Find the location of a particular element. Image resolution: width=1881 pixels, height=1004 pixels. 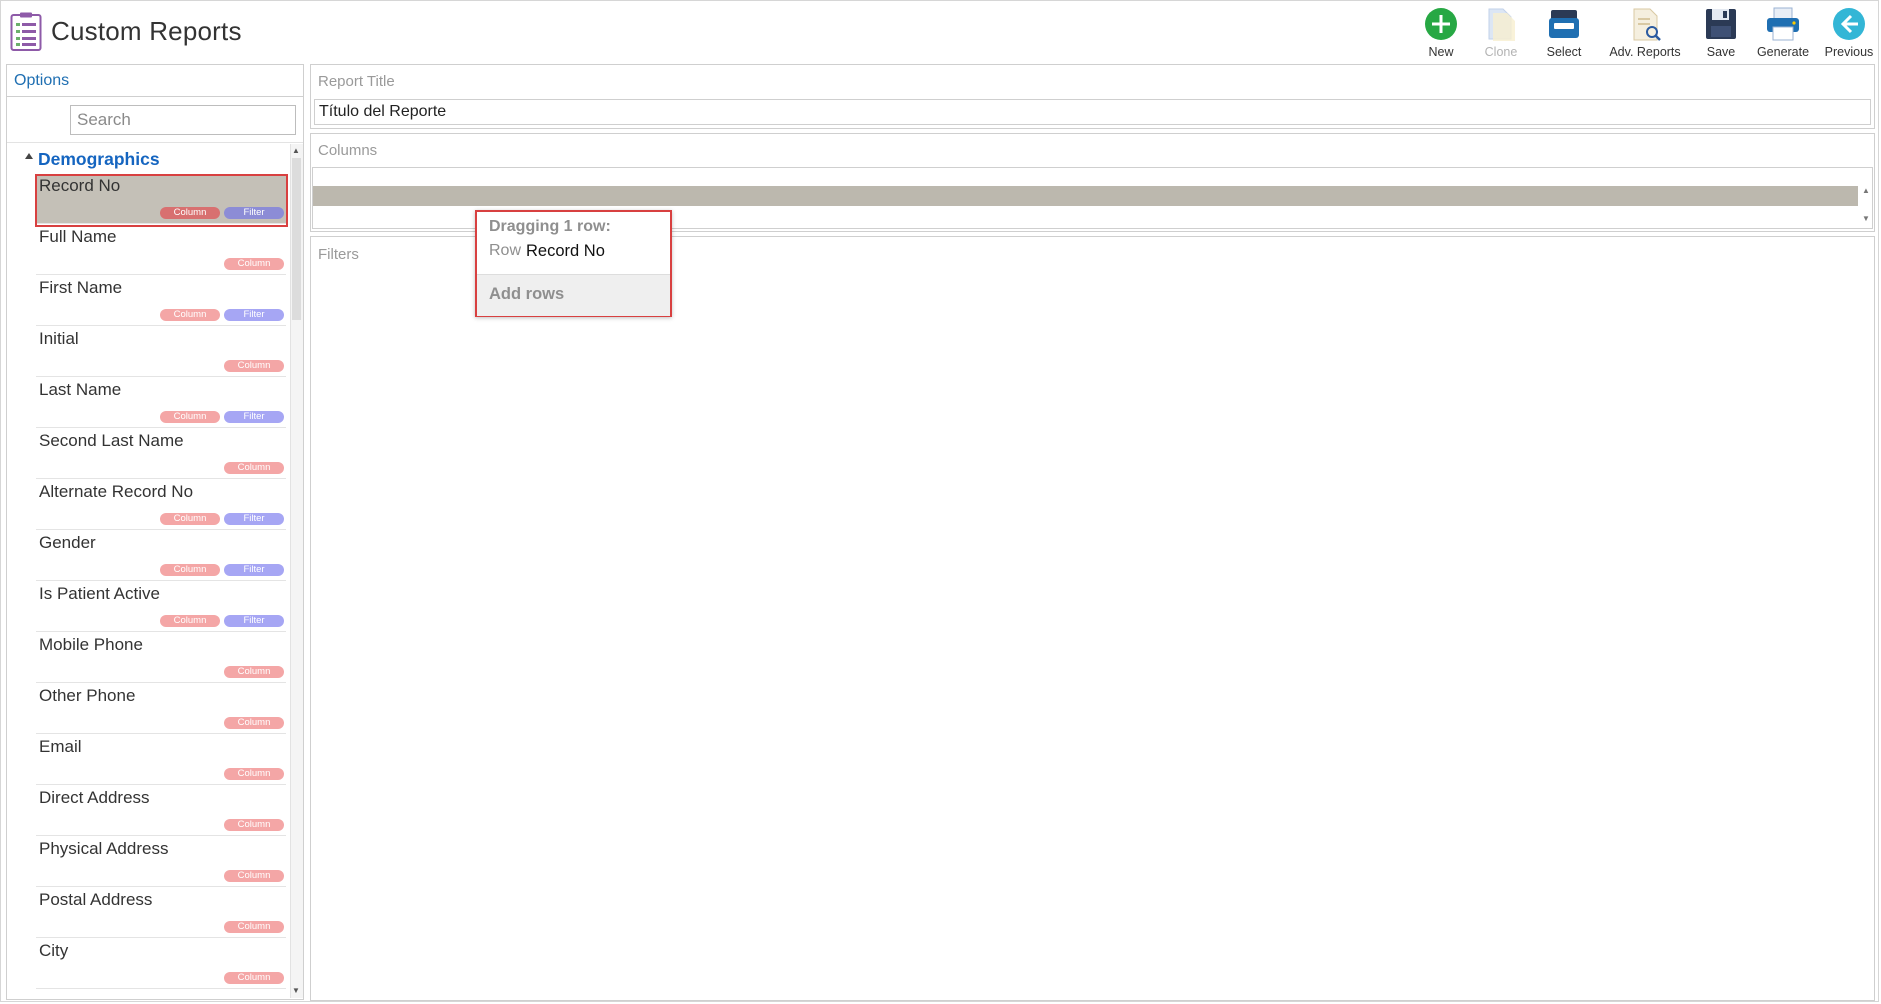

item-label: Email is located at coordinates (60, 746).